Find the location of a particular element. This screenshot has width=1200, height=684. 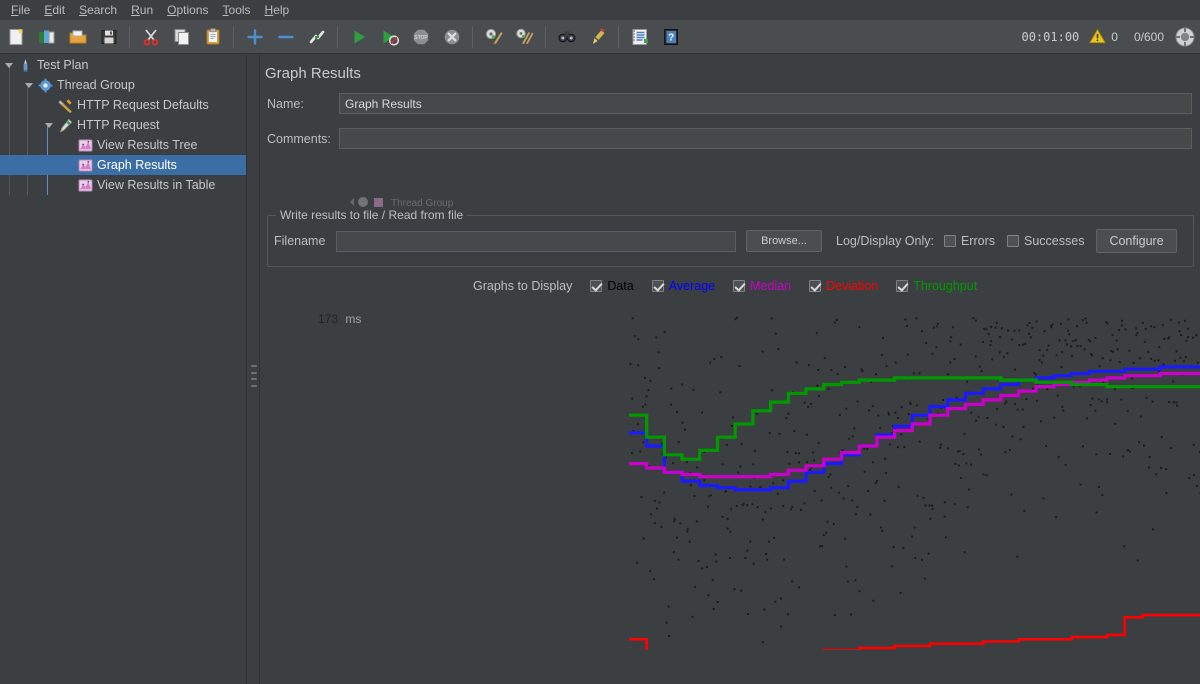

name-row: Name: is located at coordinates (729, 103).